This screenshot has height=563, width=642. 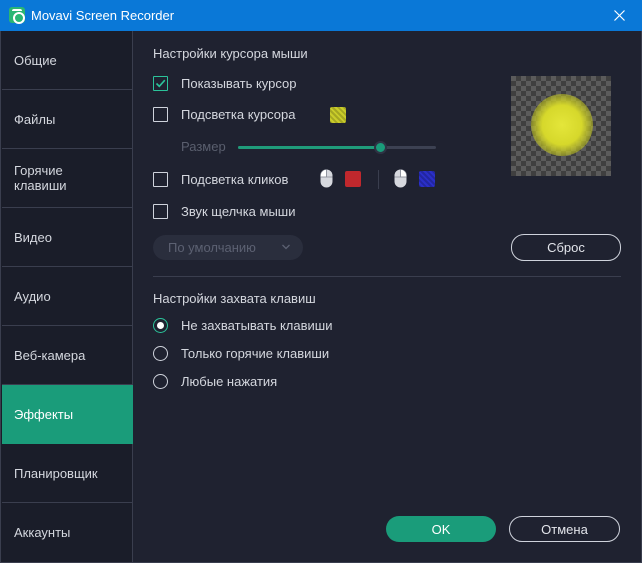 I want to click on close-icon, so click(x=619, y=15).